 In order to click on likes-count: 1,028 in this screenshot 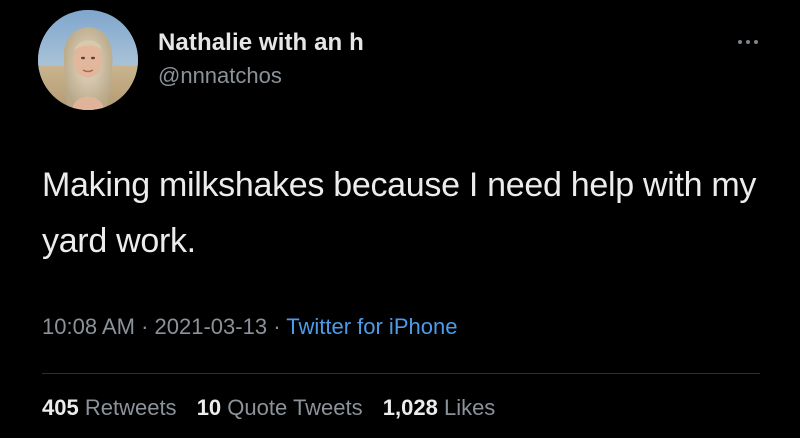, I will do `click(410, 407)`.